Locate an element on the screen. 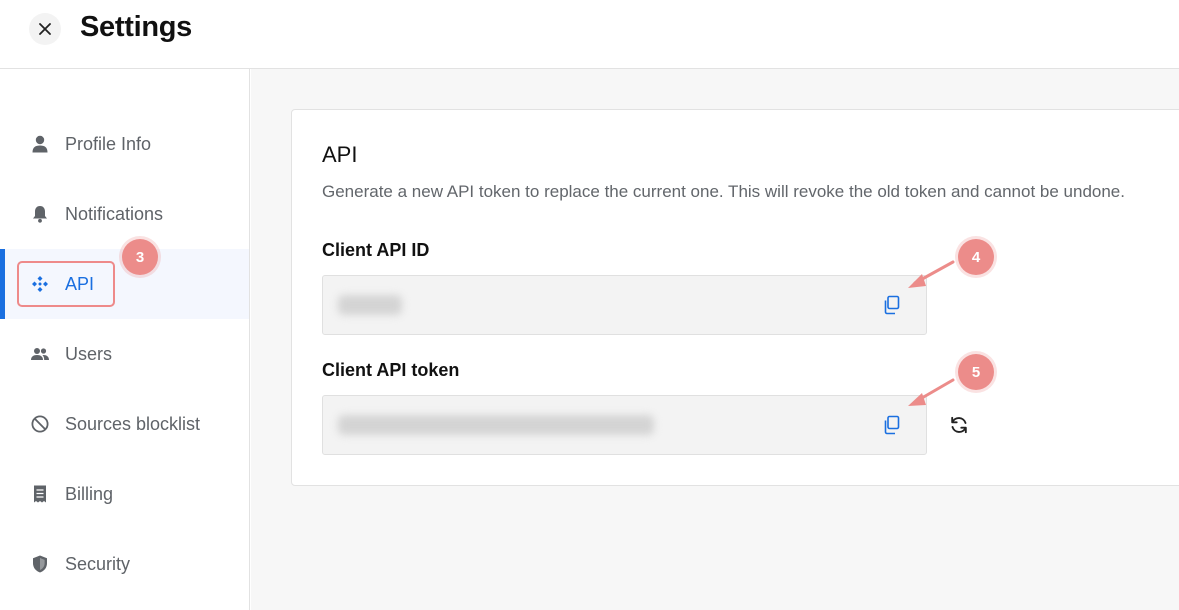 Image resolution: width=1179 pixels, height=610 pixels. annotation-badge-5: 5 is located at coordinates (976, 372).